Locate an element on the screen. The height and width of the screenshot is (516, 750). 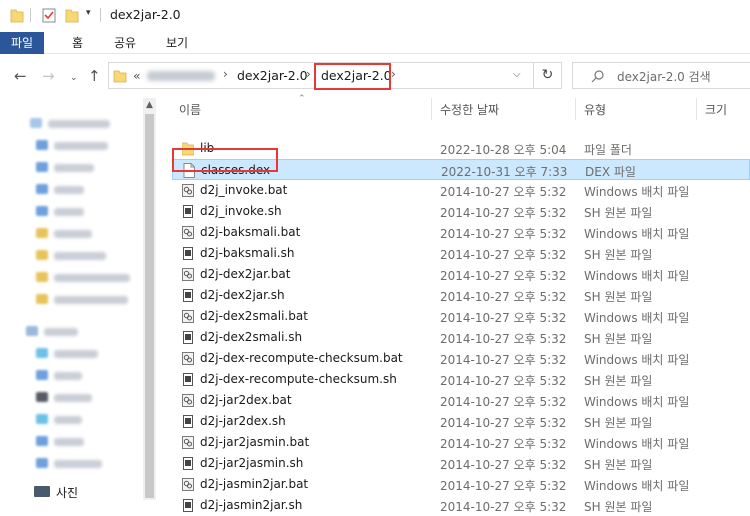
file-modified-date: 2022-10-28 오후 5:04 is located at coordinates (503, 150).